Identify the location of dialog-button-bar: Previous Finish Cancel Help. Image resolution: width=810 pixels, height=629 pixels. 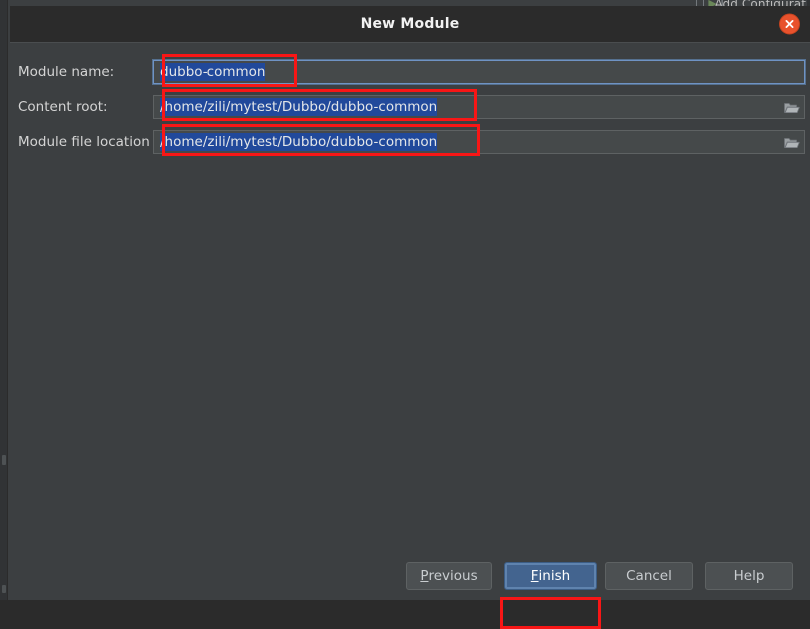
(410, 577).